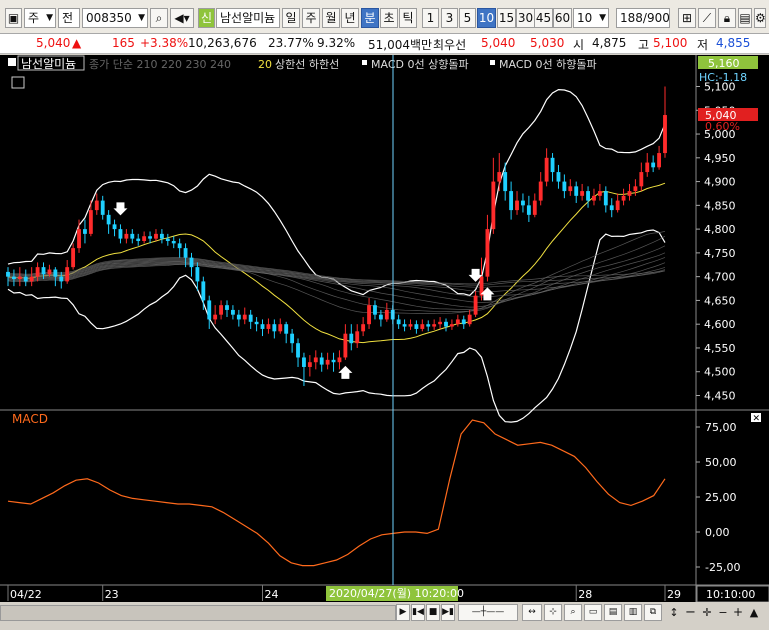 The image size is (769, 630). Describe the element at coordinates (198, 613) in the screenshot. I see `horizontal-scrollbar` at that location.